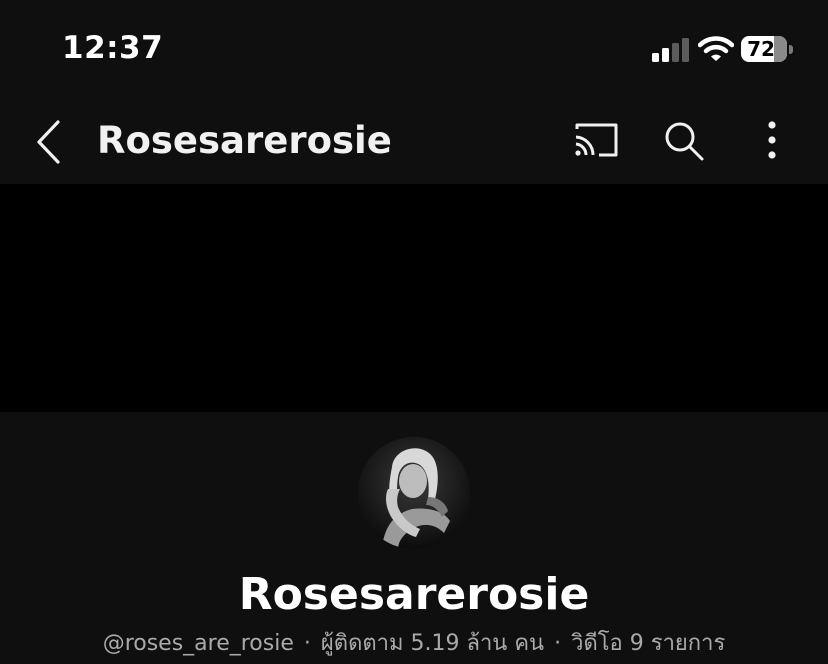  Describe the element at coordinates (414, 594) in the screenshot. I see `channel-name: Rosesarerosie` at that location.